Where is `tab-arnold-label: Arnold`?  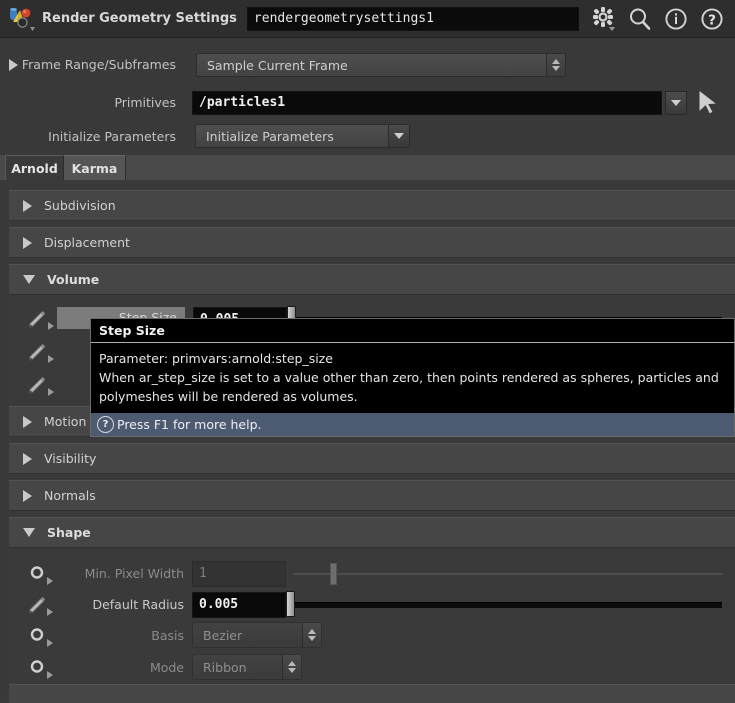 tab-arnold-label: Arnold is located at coordinates (34, 168).